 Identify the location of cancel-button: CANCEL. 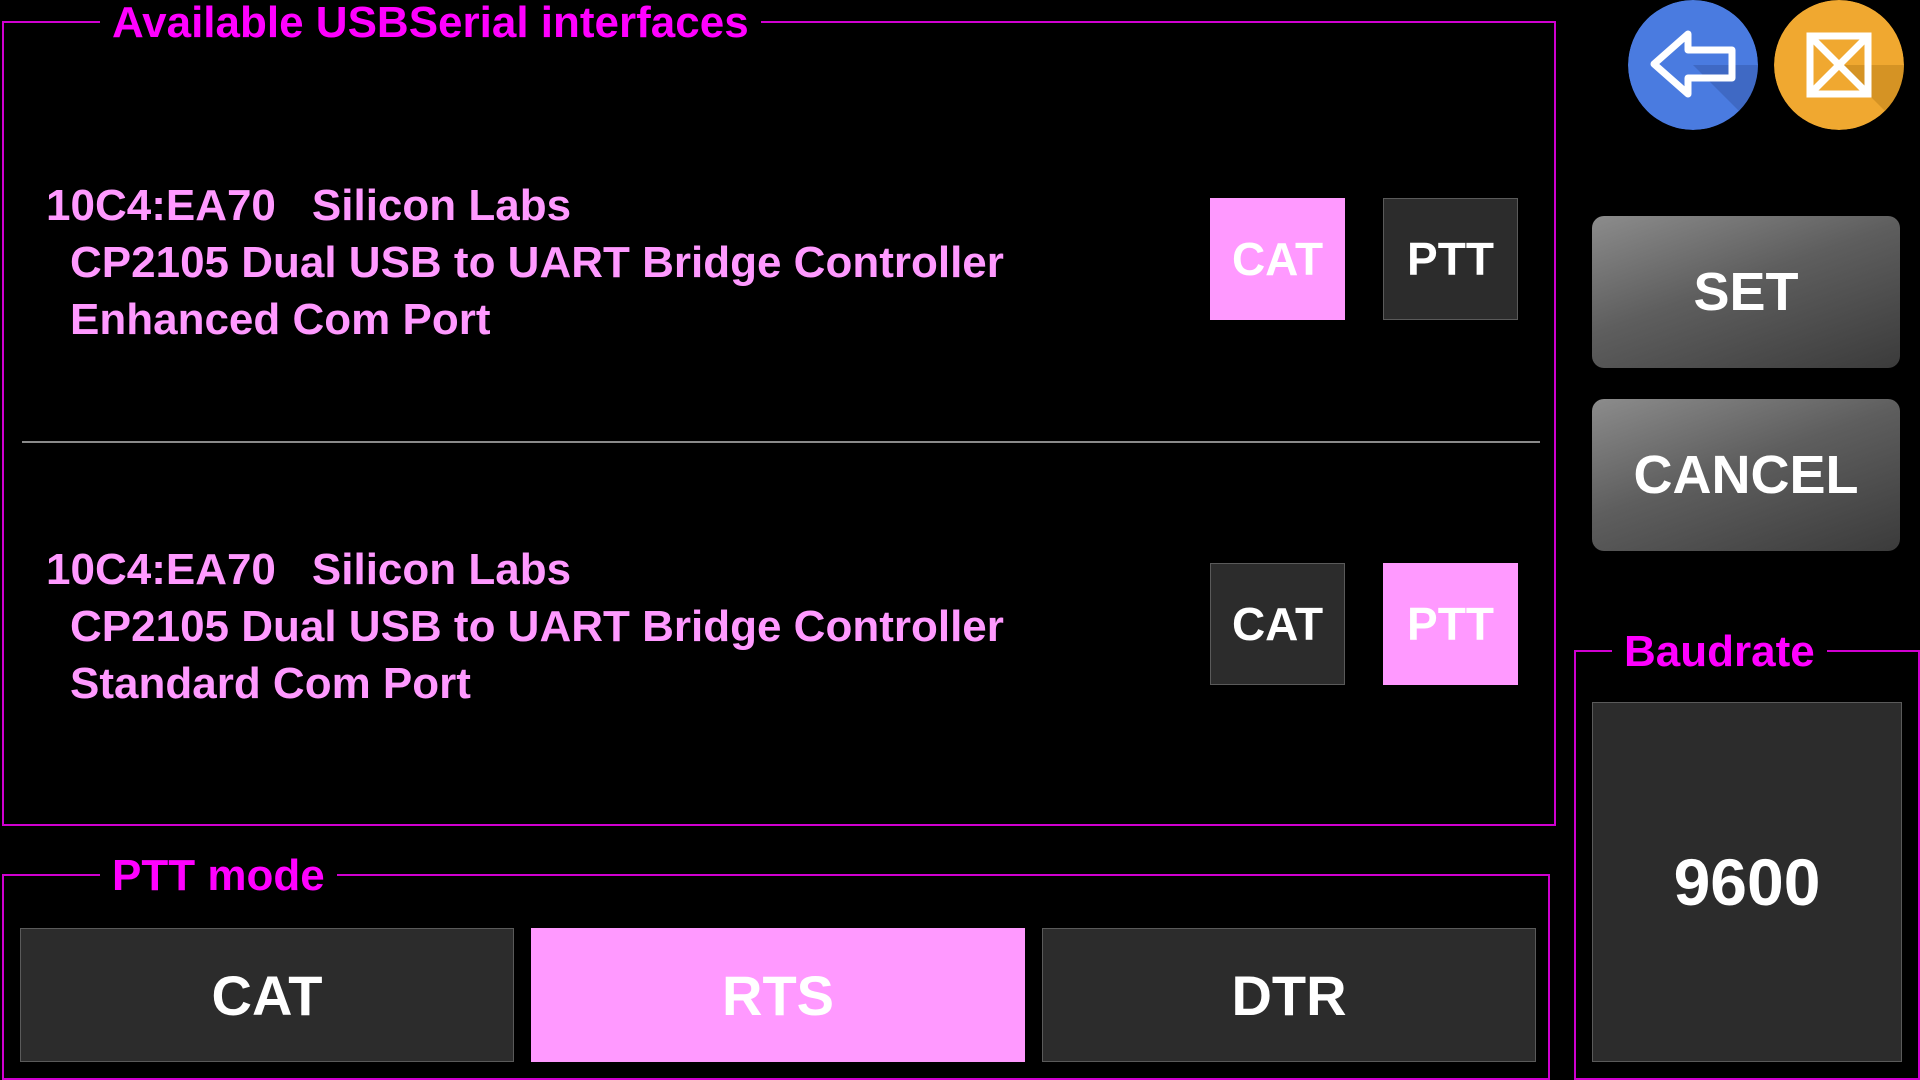
(1746, 475).